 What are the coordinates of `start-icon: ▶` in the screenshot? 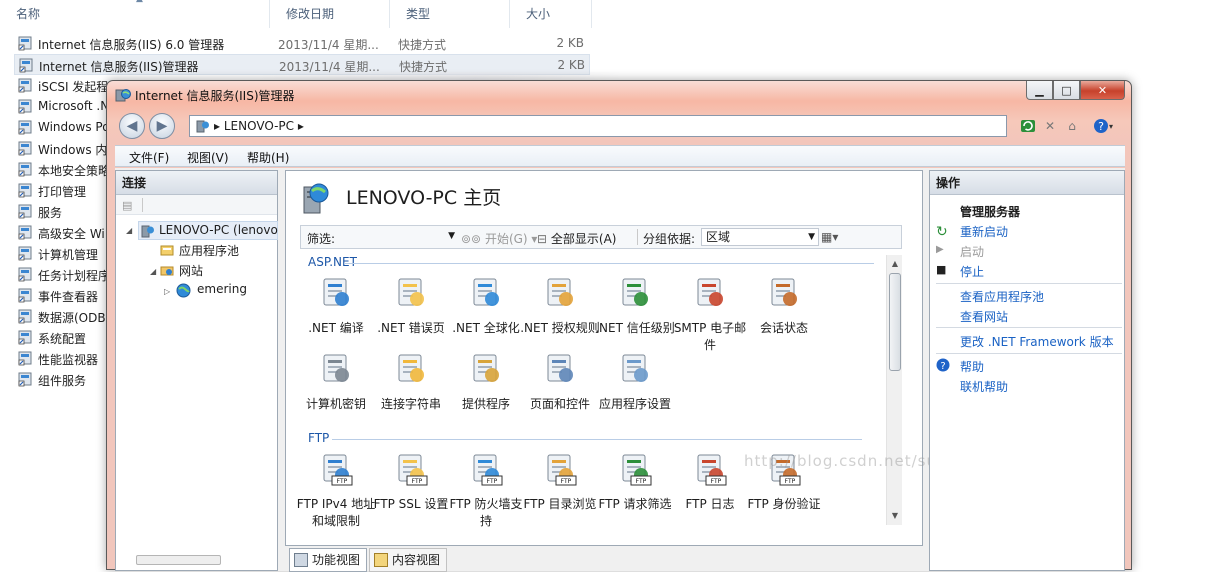 It's located at (940, 249).